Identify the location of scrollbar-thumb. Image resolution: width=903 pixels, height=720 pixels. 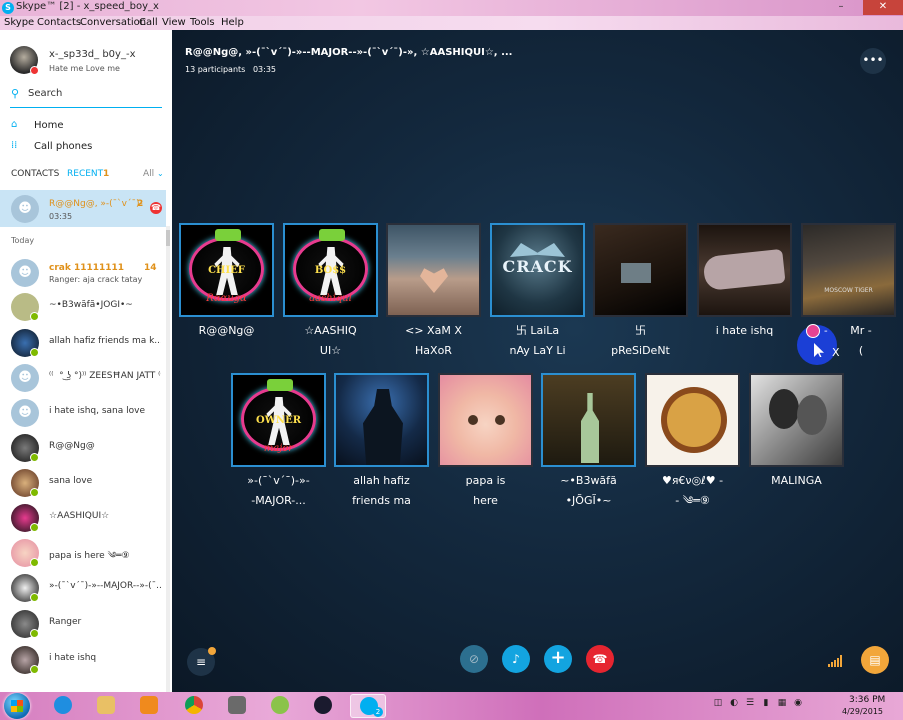
(168, 238).